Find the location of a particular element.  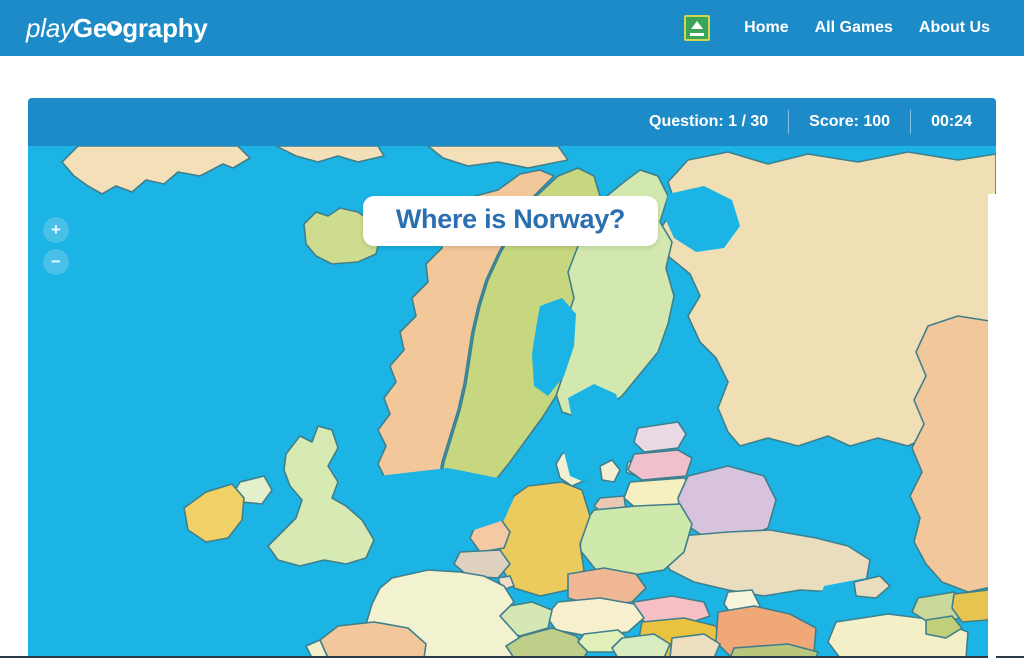

nav-item-about-us: About Us is located at coordinates (954, 28).